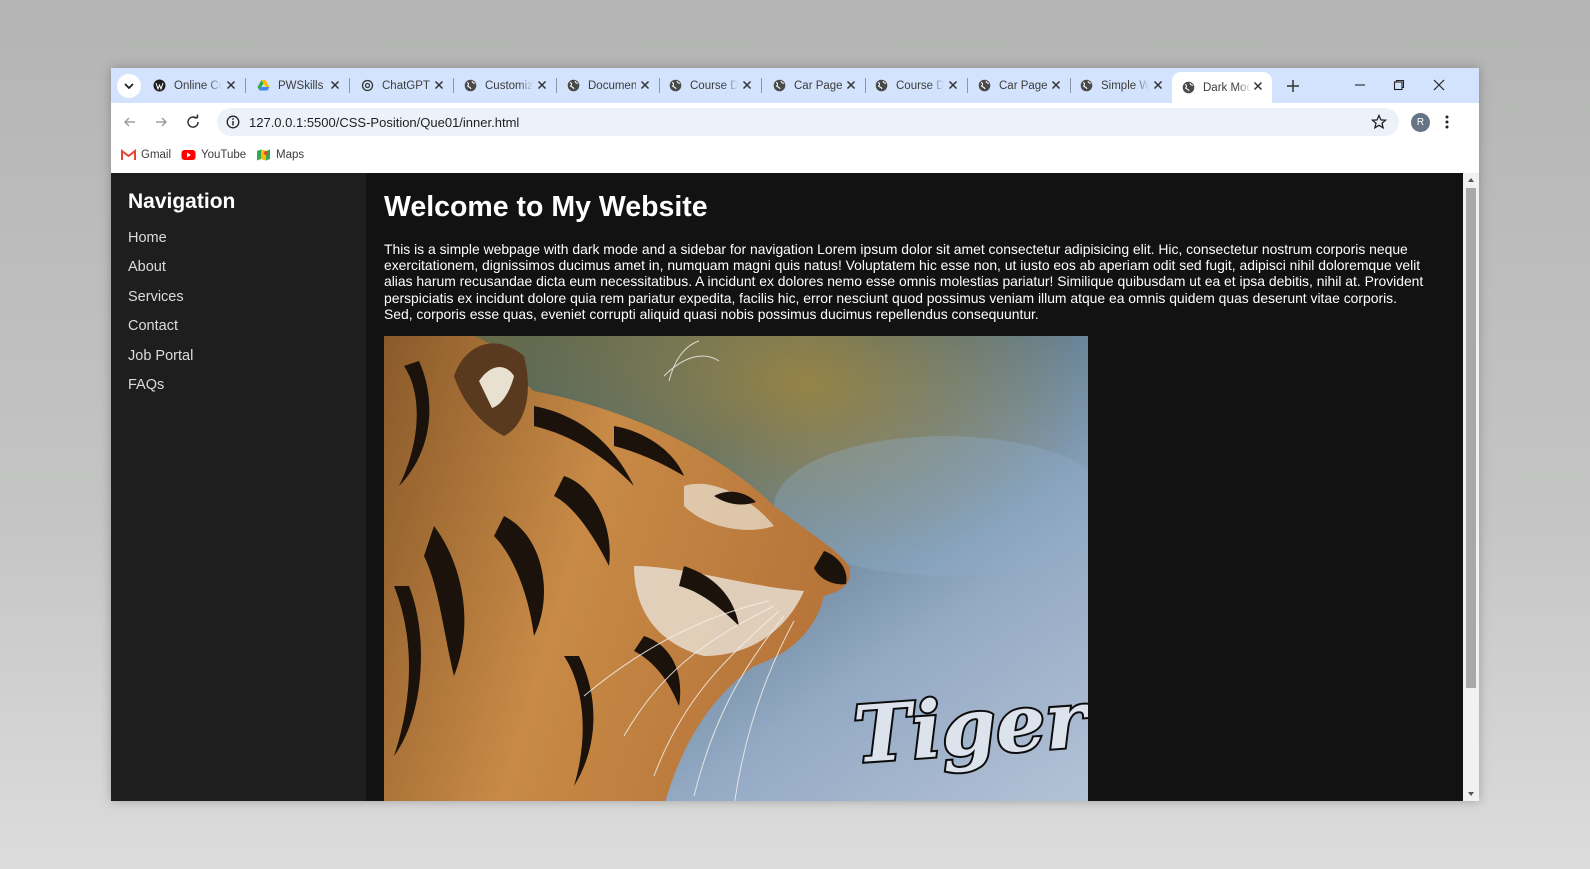 This screenshot has height=869, width=1590. Describe the element at coordinates (233, 122) in the screenshot. I see `site-info-icon` at that location.